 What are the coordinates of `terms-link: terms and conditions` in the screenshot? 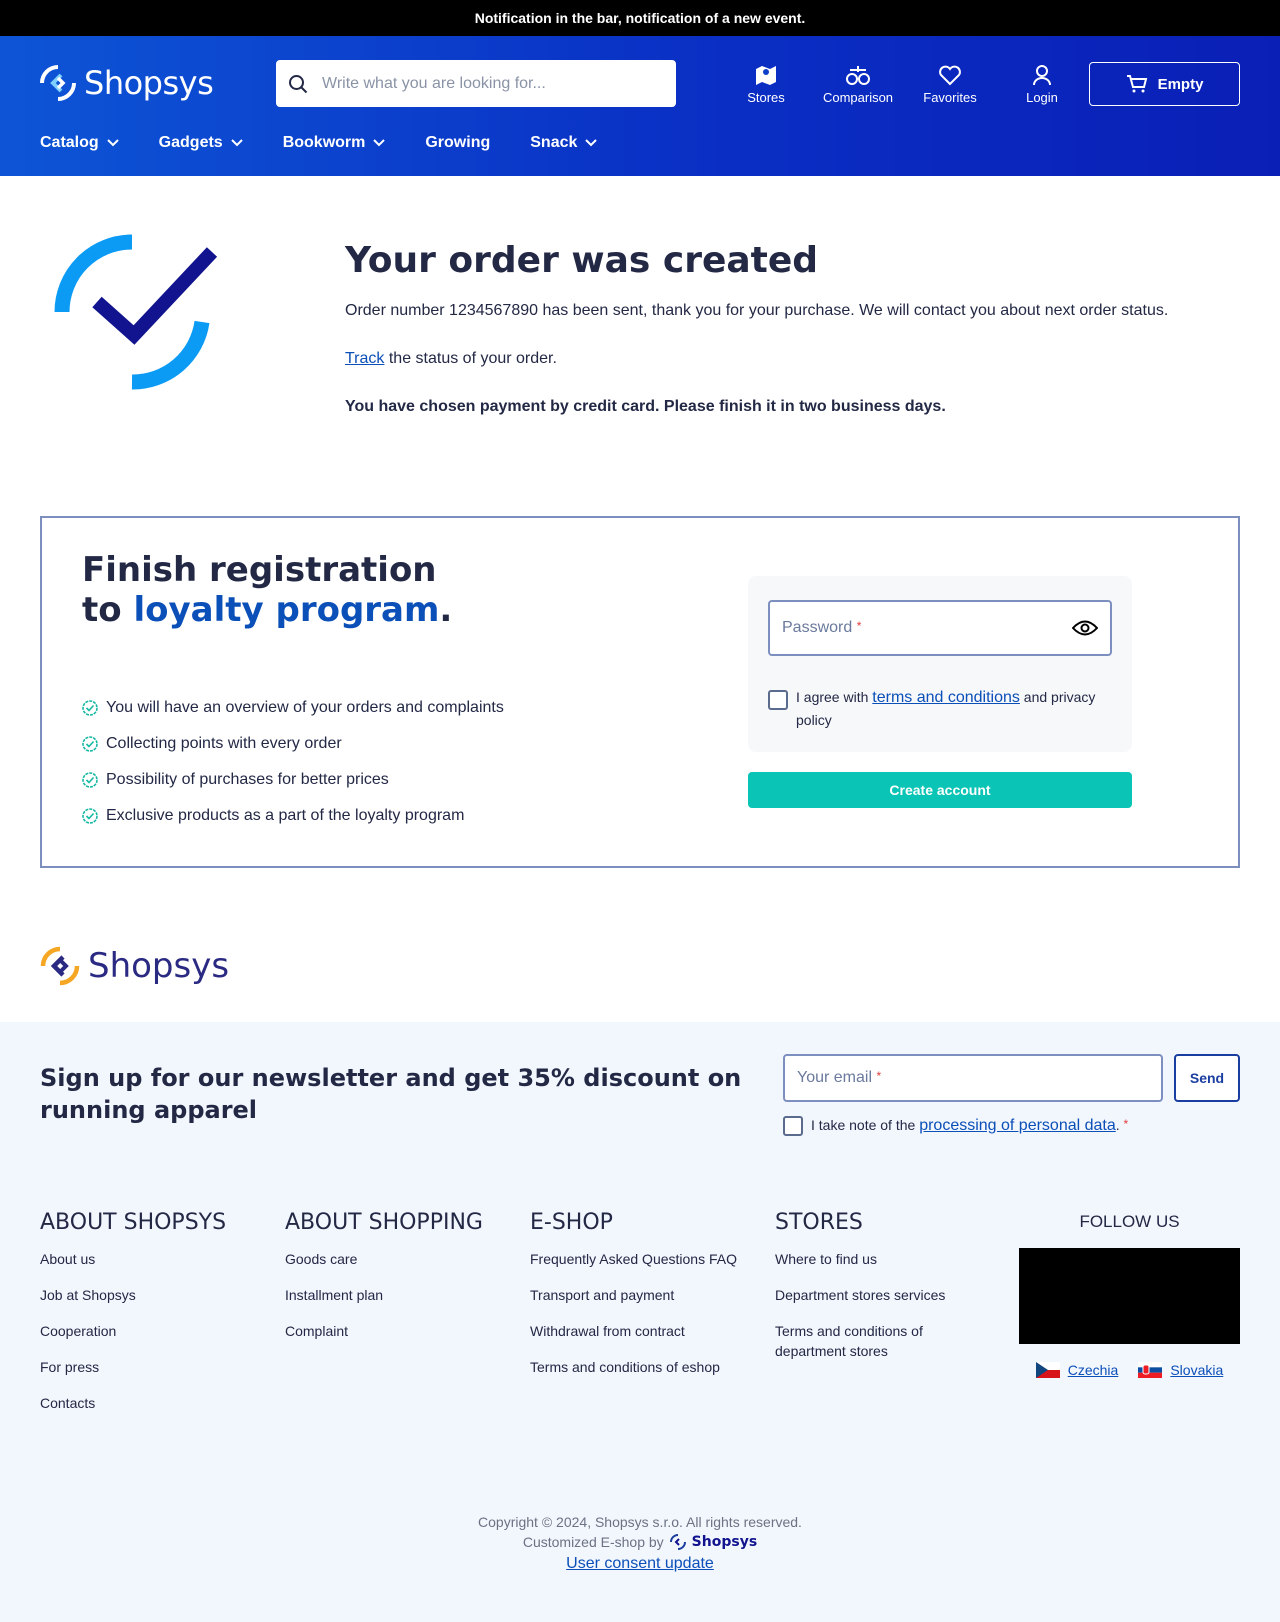 It's located at (946, 697).